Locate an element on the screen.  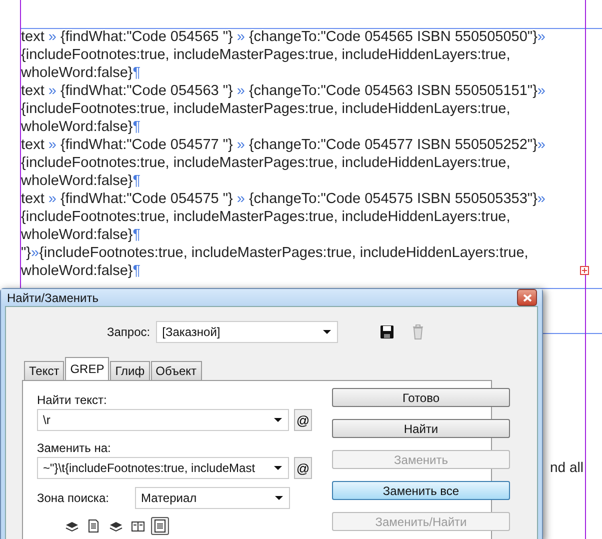
text-paragraph: text » {findWhat:"Code 054575 "} » {changeTo:"Code 054575 ISBN 550505353"}» {includeFootnotes:true, includeMasterPages:true, includeHiddenLayers:true, wholeWord:false}¶ is located at coordinates (283, 217).